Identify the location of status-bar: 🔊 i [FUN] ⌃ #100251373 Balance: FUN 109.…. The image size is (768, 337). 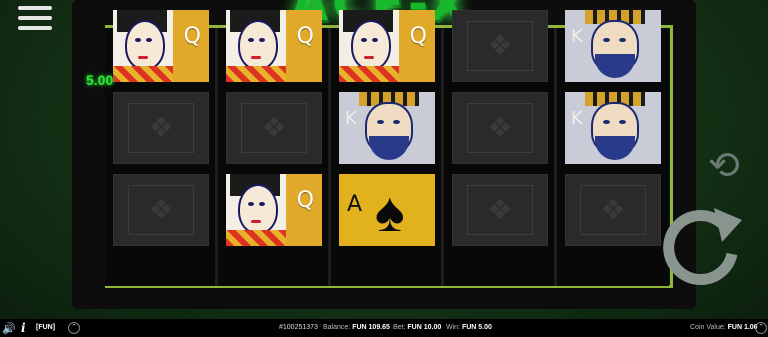
(384, 328).